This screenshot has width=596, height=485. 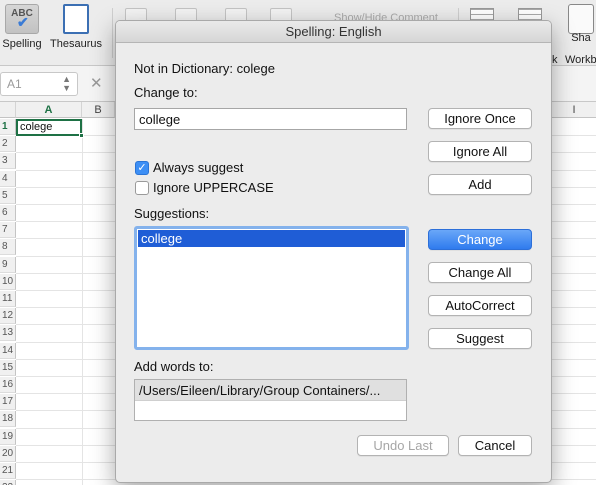 I want to click on checkmark-icon: ✔, so click(x=23, y=22).